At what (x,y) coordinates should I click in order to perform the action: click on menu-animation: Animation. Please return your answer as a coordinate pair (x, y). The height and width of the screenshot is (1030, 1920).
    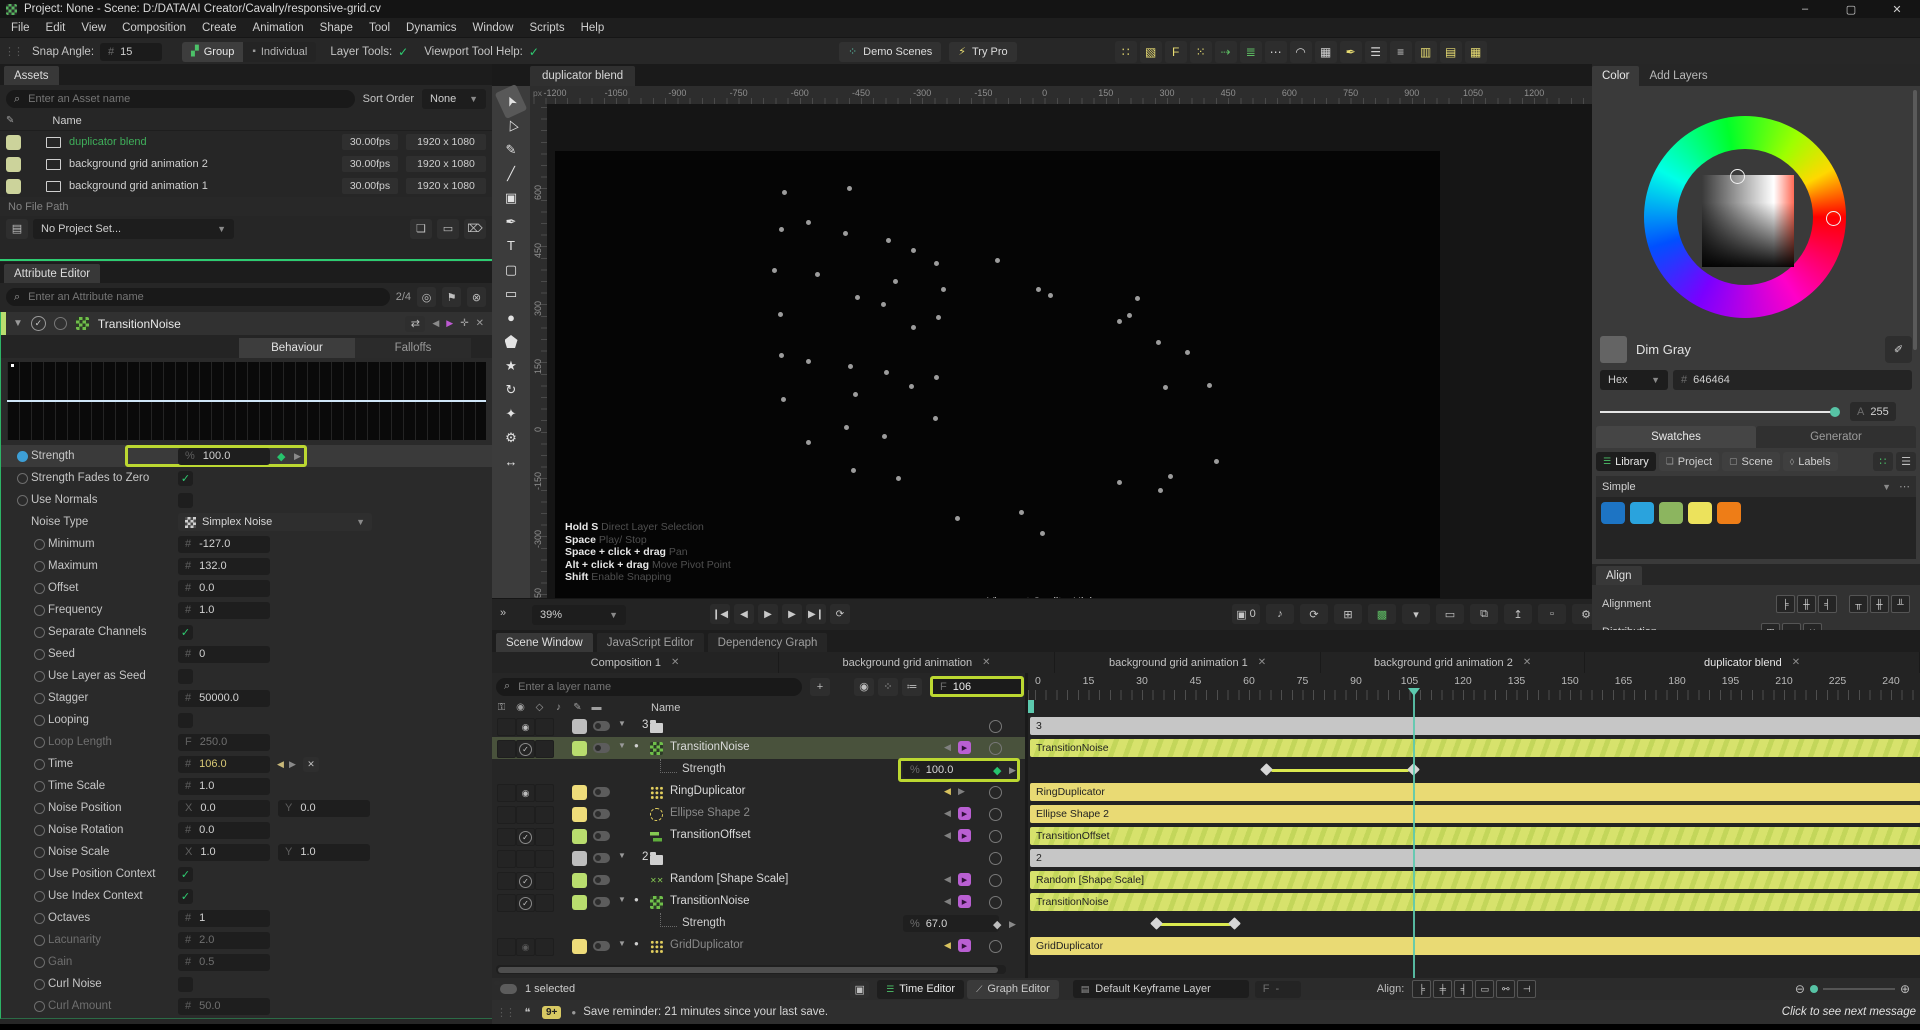
    Looking at the image, I should click on (278, 27).